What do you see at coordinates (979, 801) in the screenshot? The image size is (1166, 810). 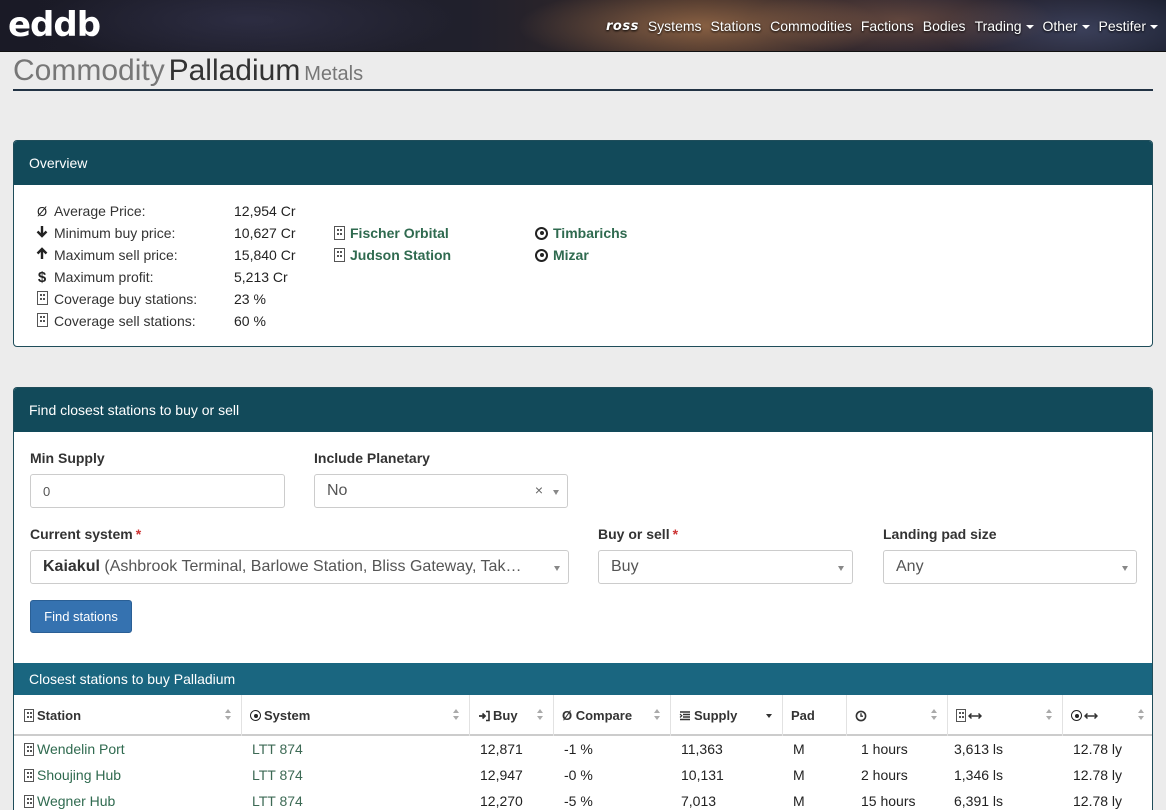 I see `row-distance-to-star: 6,391 ls` at bounding box center [979, 801].